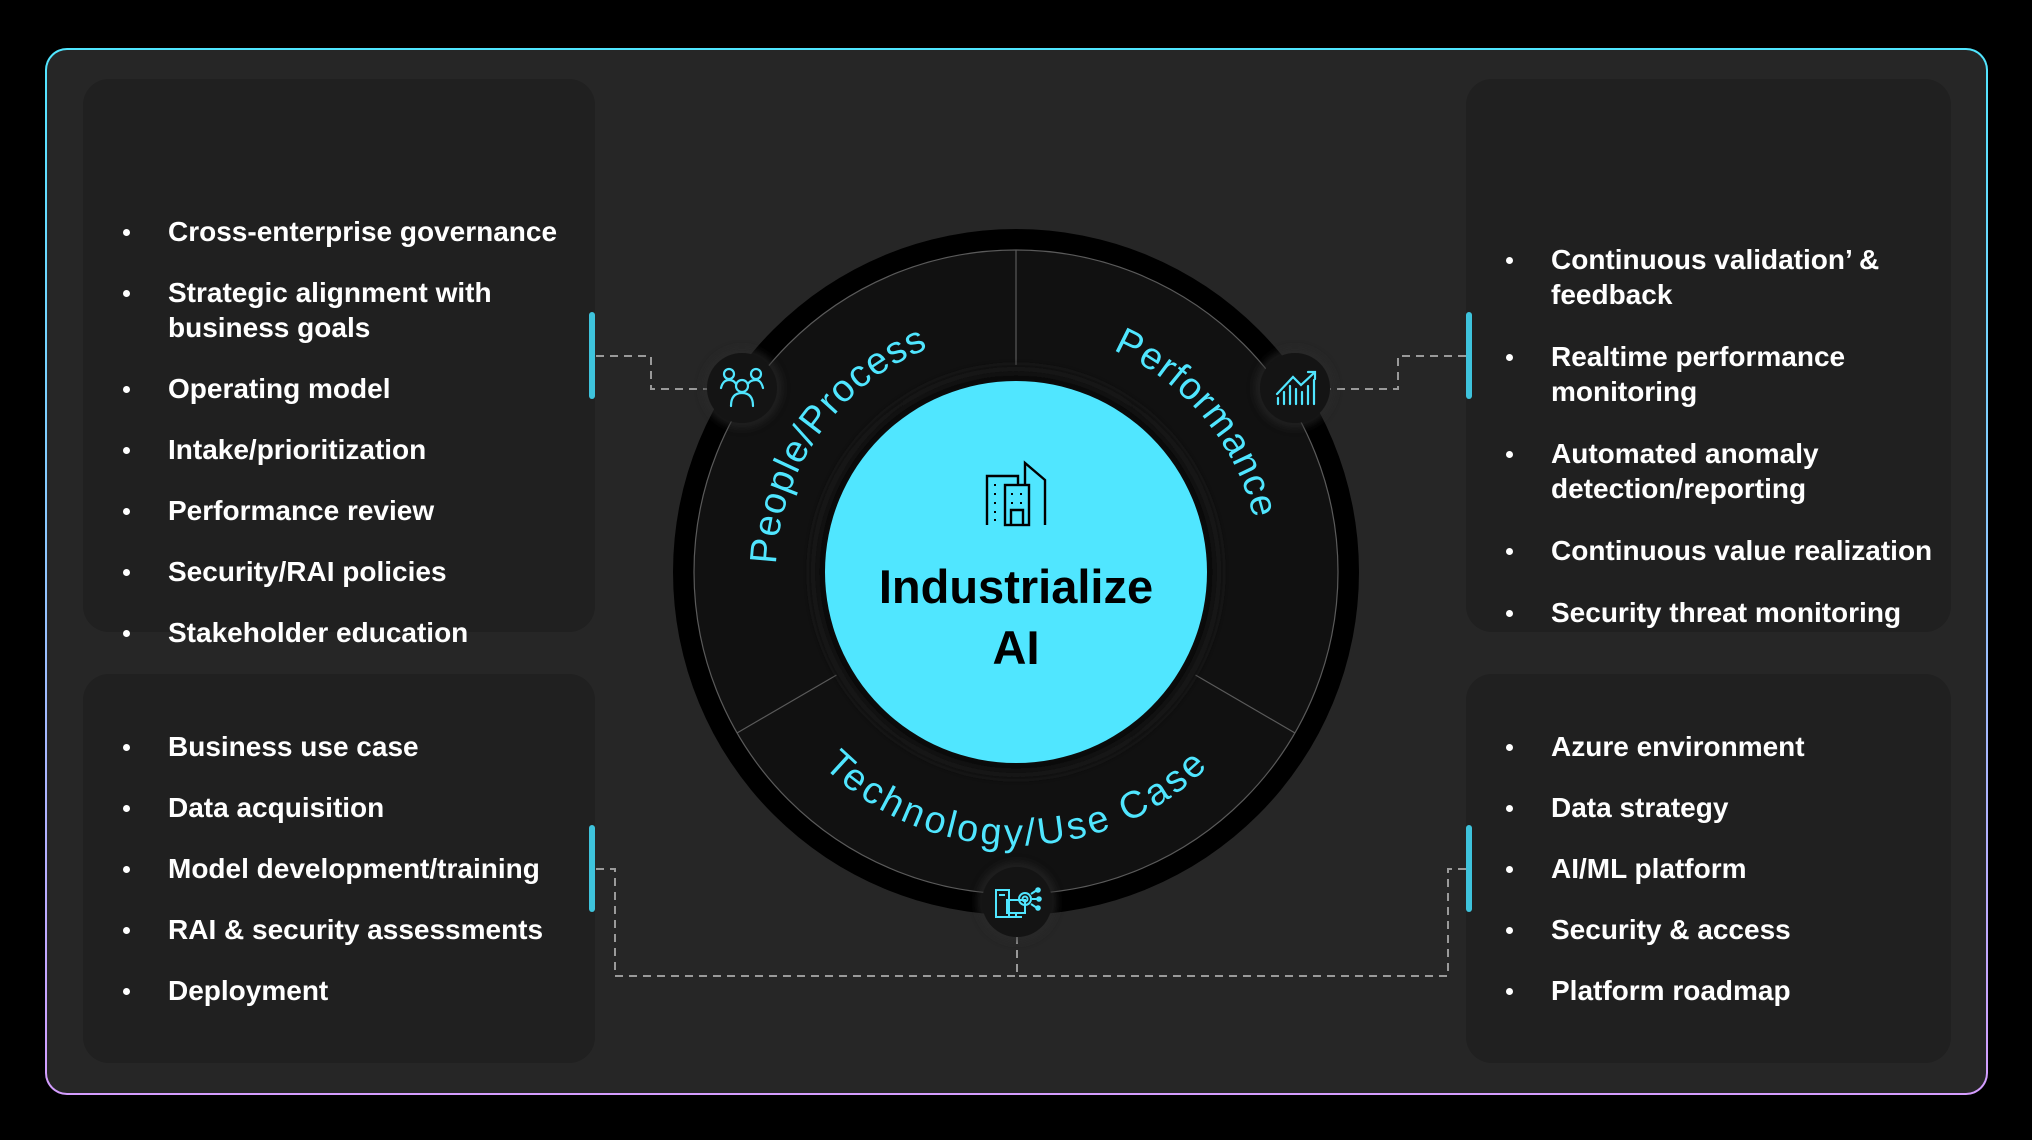  Describe the element at coordinates (1295, 388) in the screenshot. I see `performance-node` at that location.